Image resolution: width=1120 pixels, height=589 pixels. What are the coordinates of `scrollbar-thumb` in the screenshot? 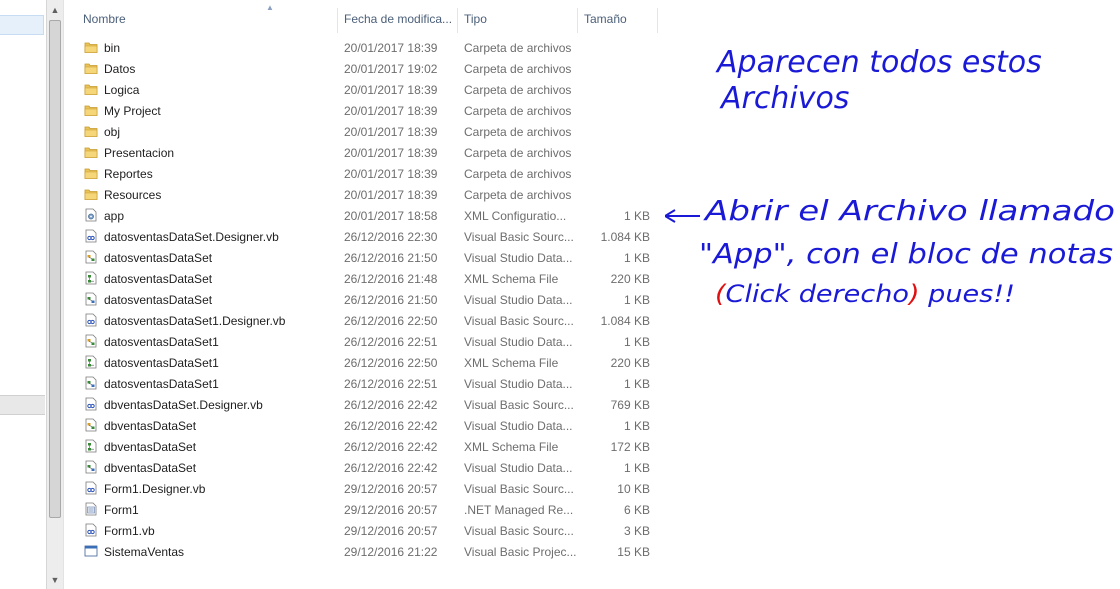 It's located at (55, 269).